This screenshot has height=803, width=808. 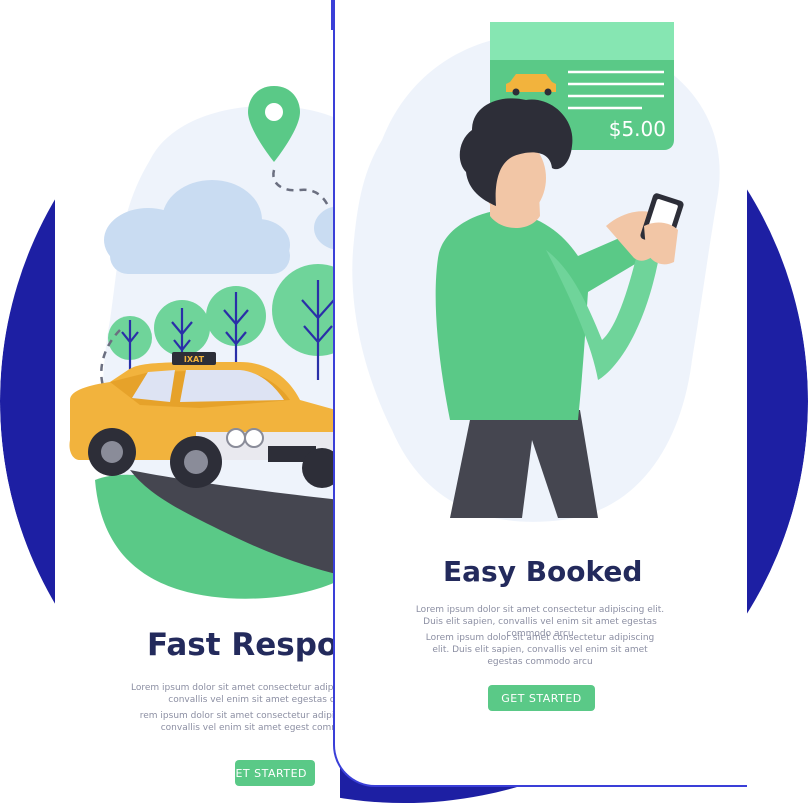 I want to click on get-started-button: ET STARTED, so click(x=275, y=773).